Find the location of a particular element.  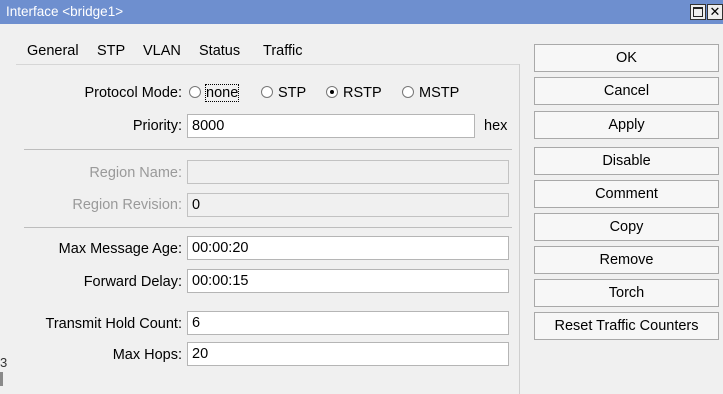

radio-rstp-label: RSTP is located at coordinates (362, 93).